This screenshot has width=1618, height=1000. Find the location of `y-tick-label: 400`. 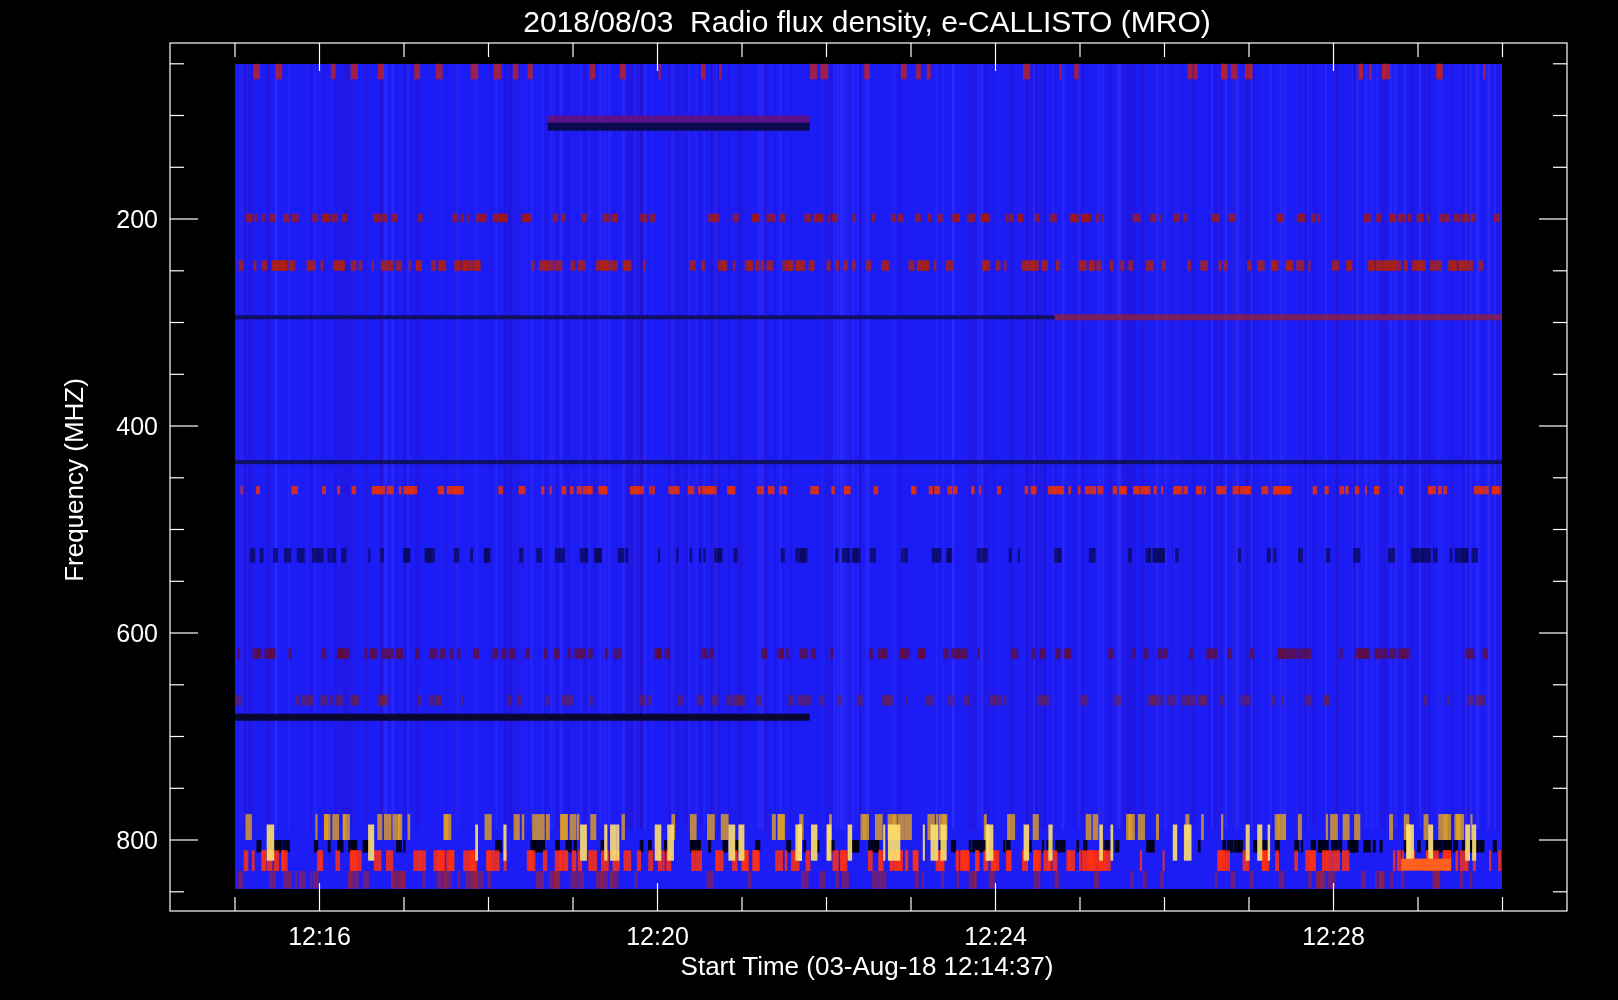

y-tick-label: 400 is located at coordinates (137, 426).